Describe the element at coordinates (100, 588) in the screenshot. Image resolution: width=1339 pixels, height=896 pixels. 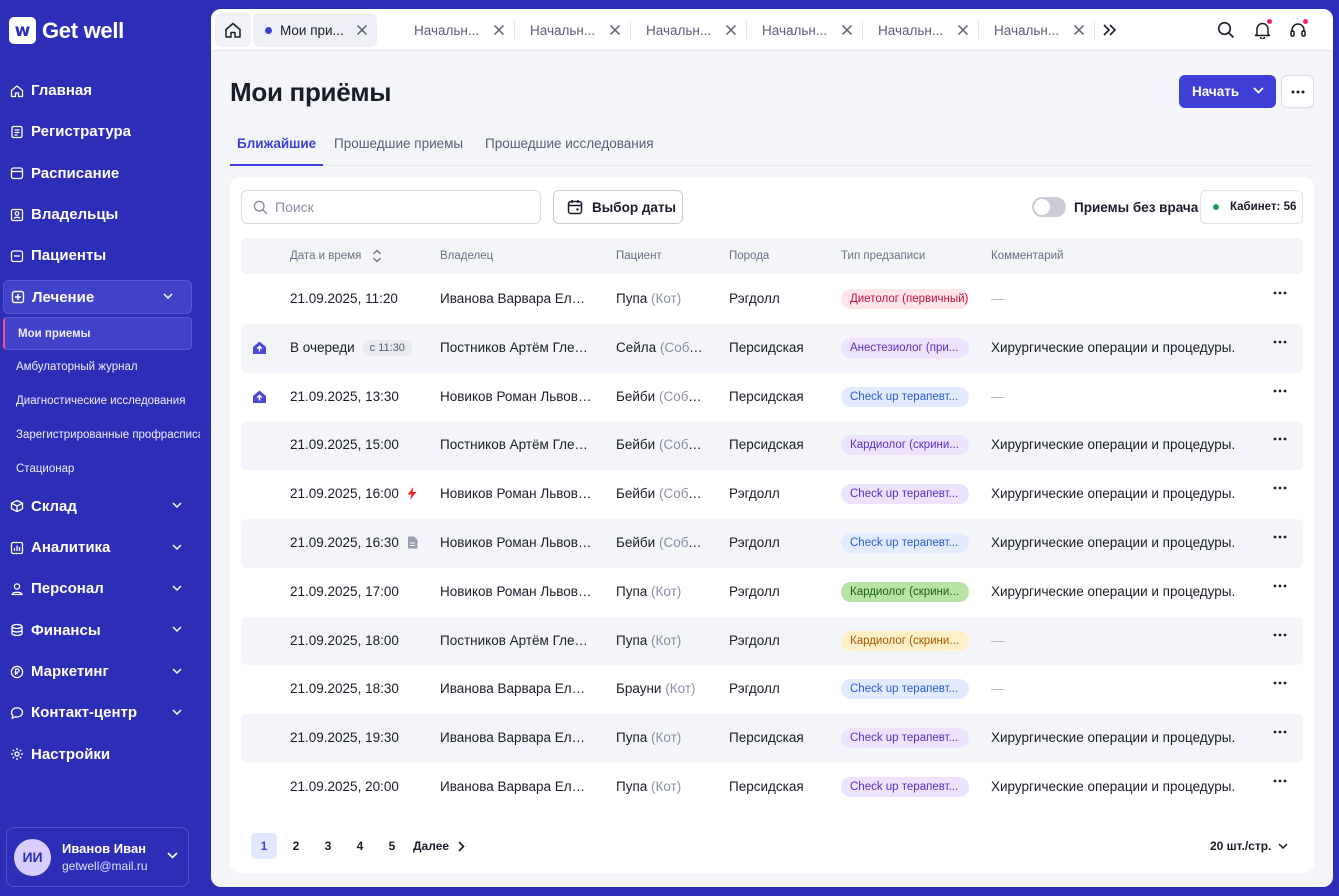
I see `sidebar-item-8: Персонал` at that location.